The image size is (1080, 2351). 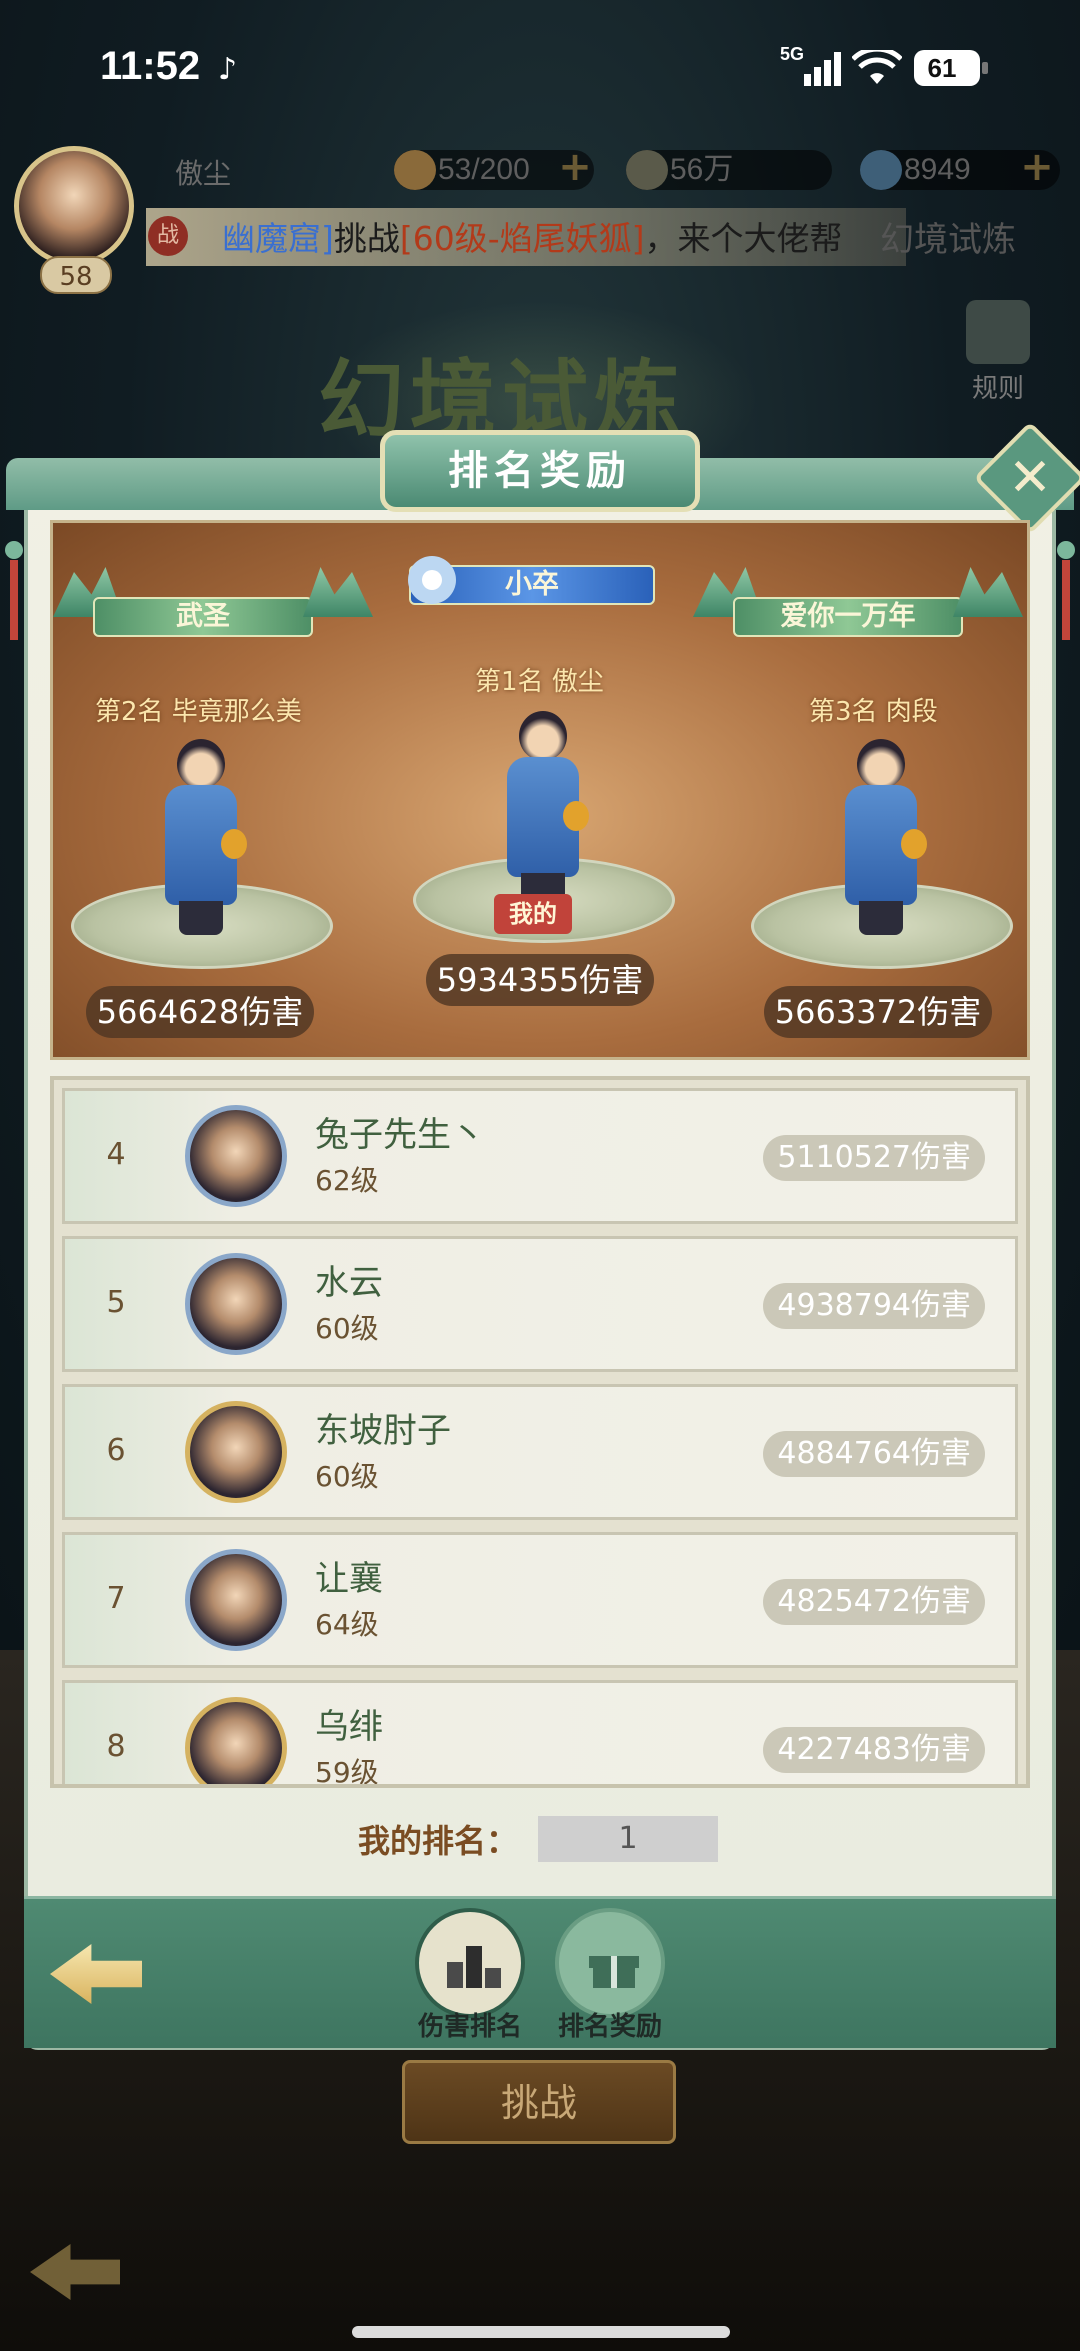 What do you see at coordinates (942, 68) in the screenshot?
I see `battery-level: 61` at bounding box center [942, 68].